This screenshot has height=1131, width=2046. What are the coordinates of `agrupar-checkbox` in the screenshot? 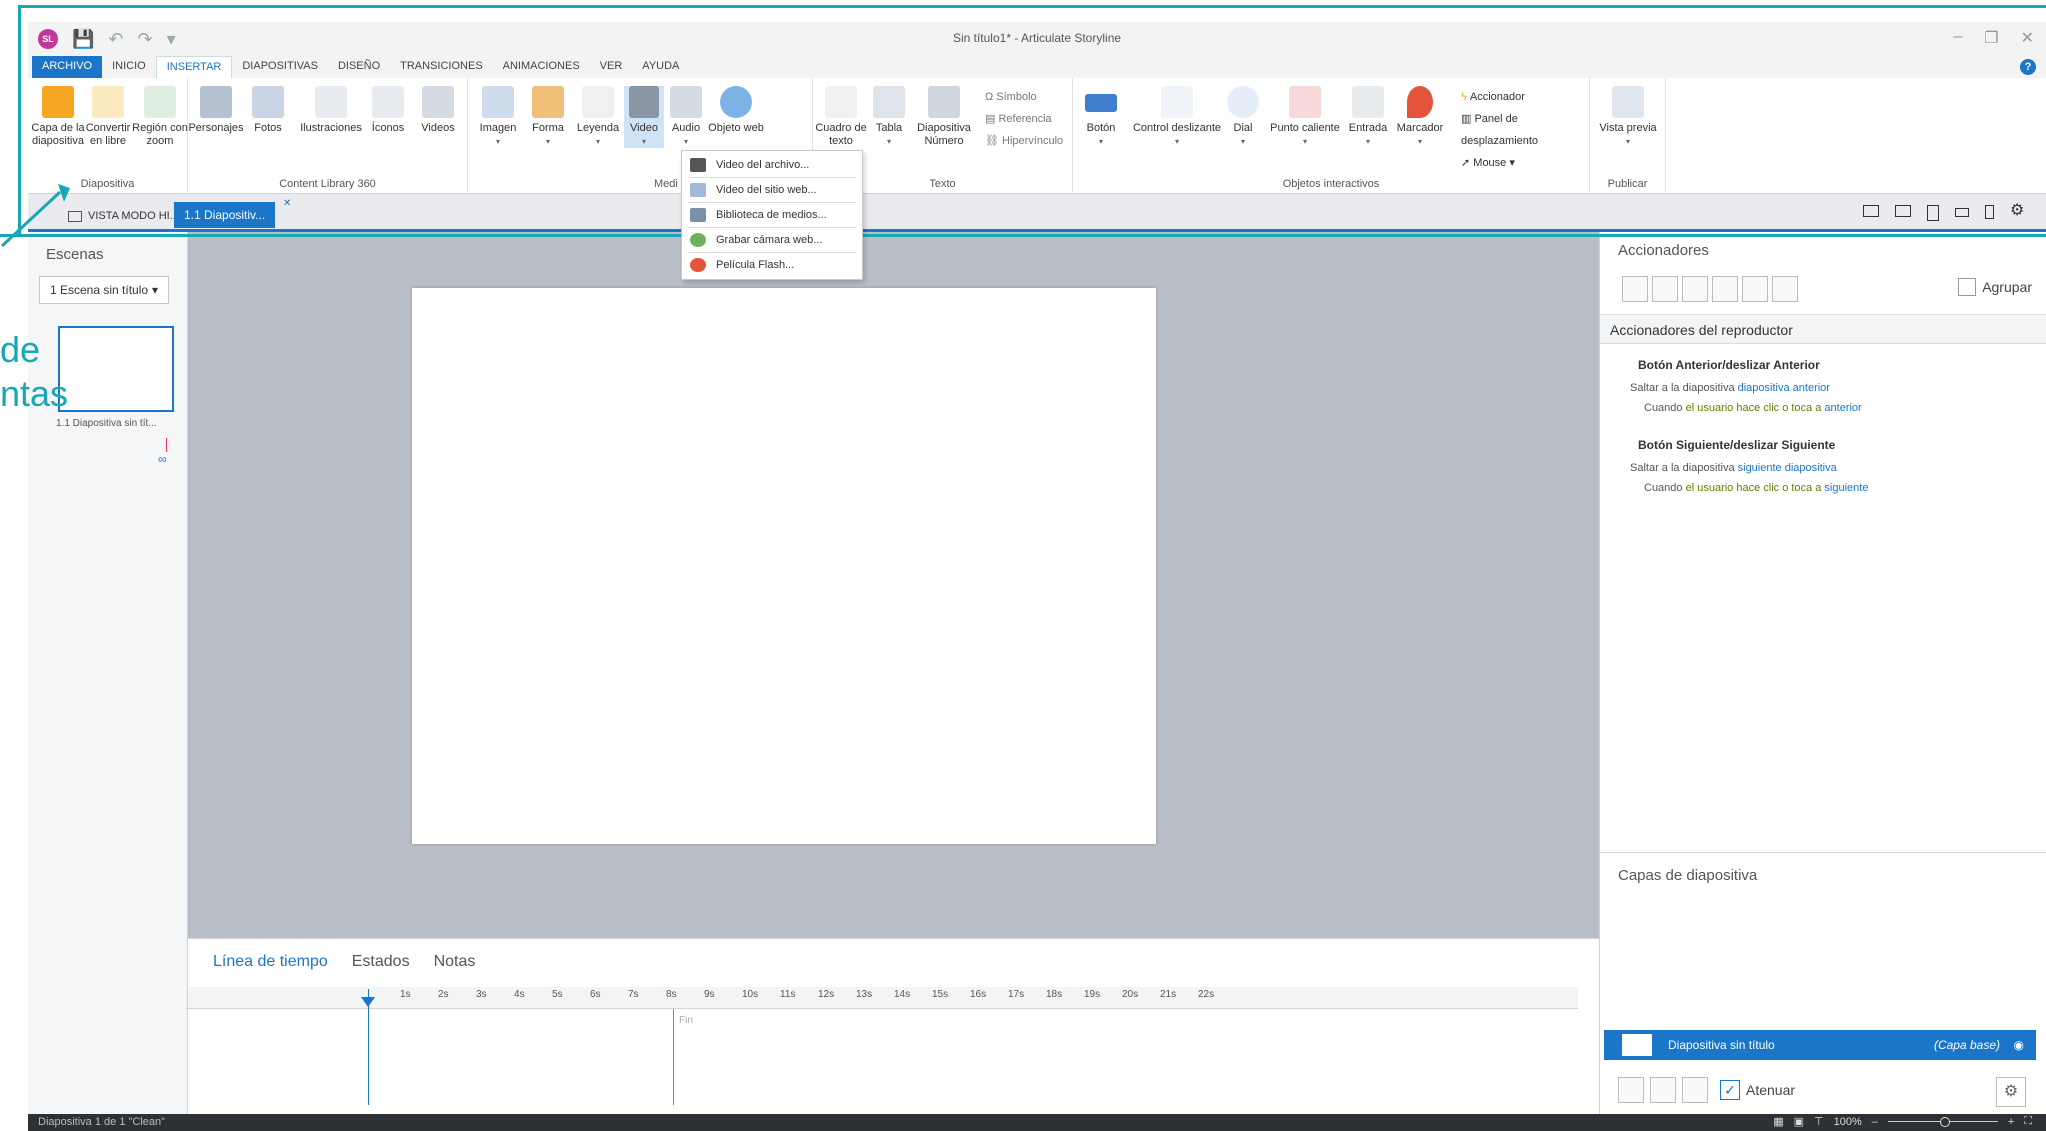 It's located at (1967, 287).